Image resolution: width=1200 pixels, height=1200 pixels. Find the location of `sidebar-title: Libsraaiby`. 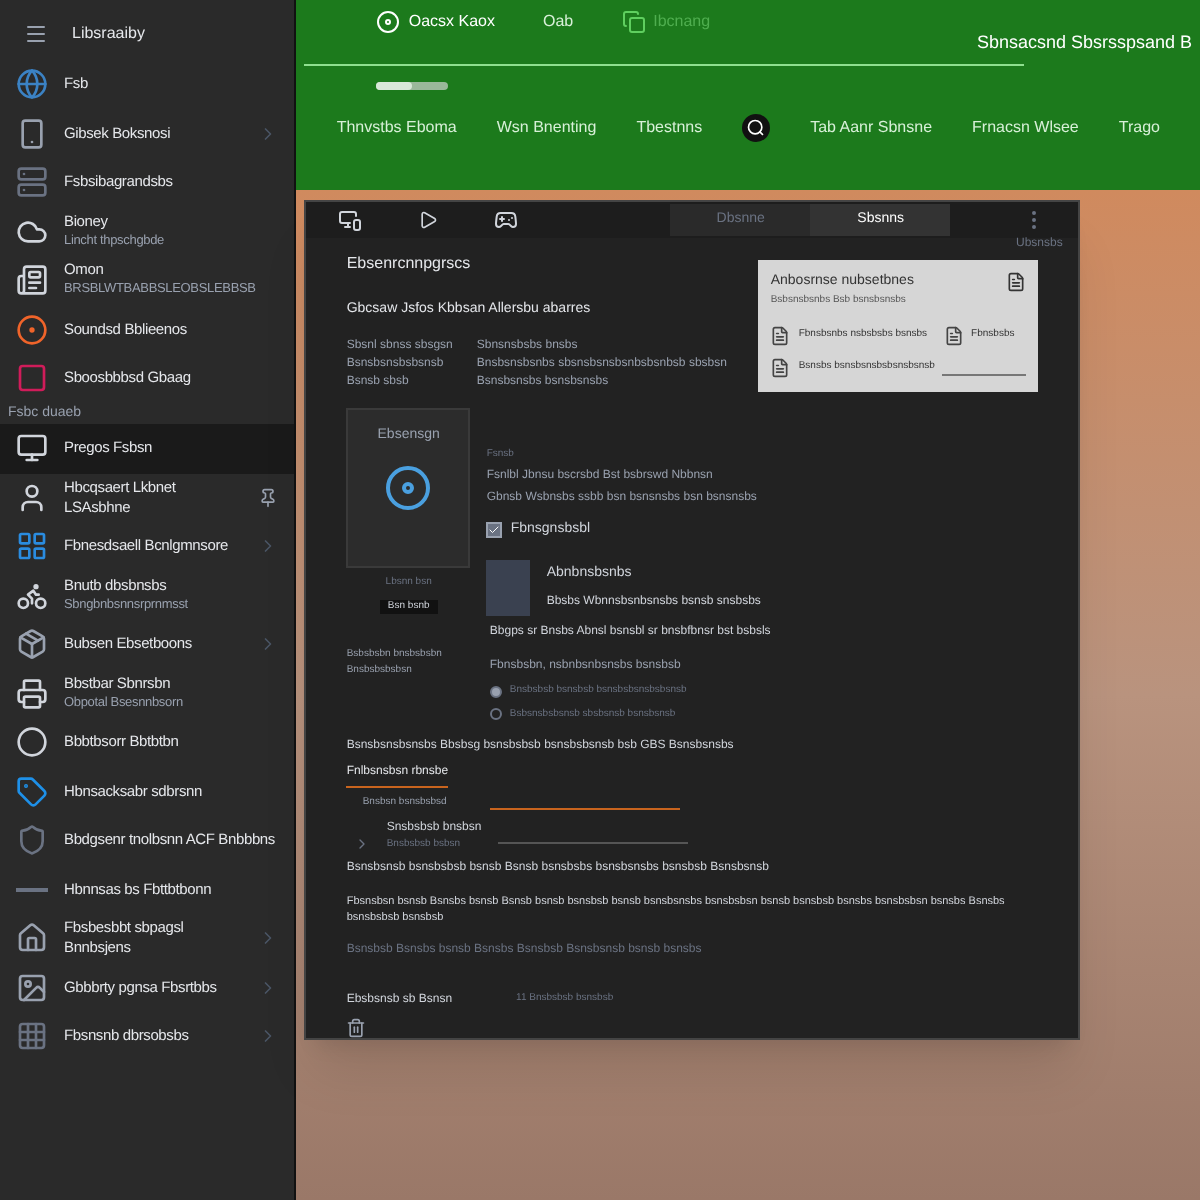

sidebar-title: Libsraaiby is located at coordinates (108, 34).